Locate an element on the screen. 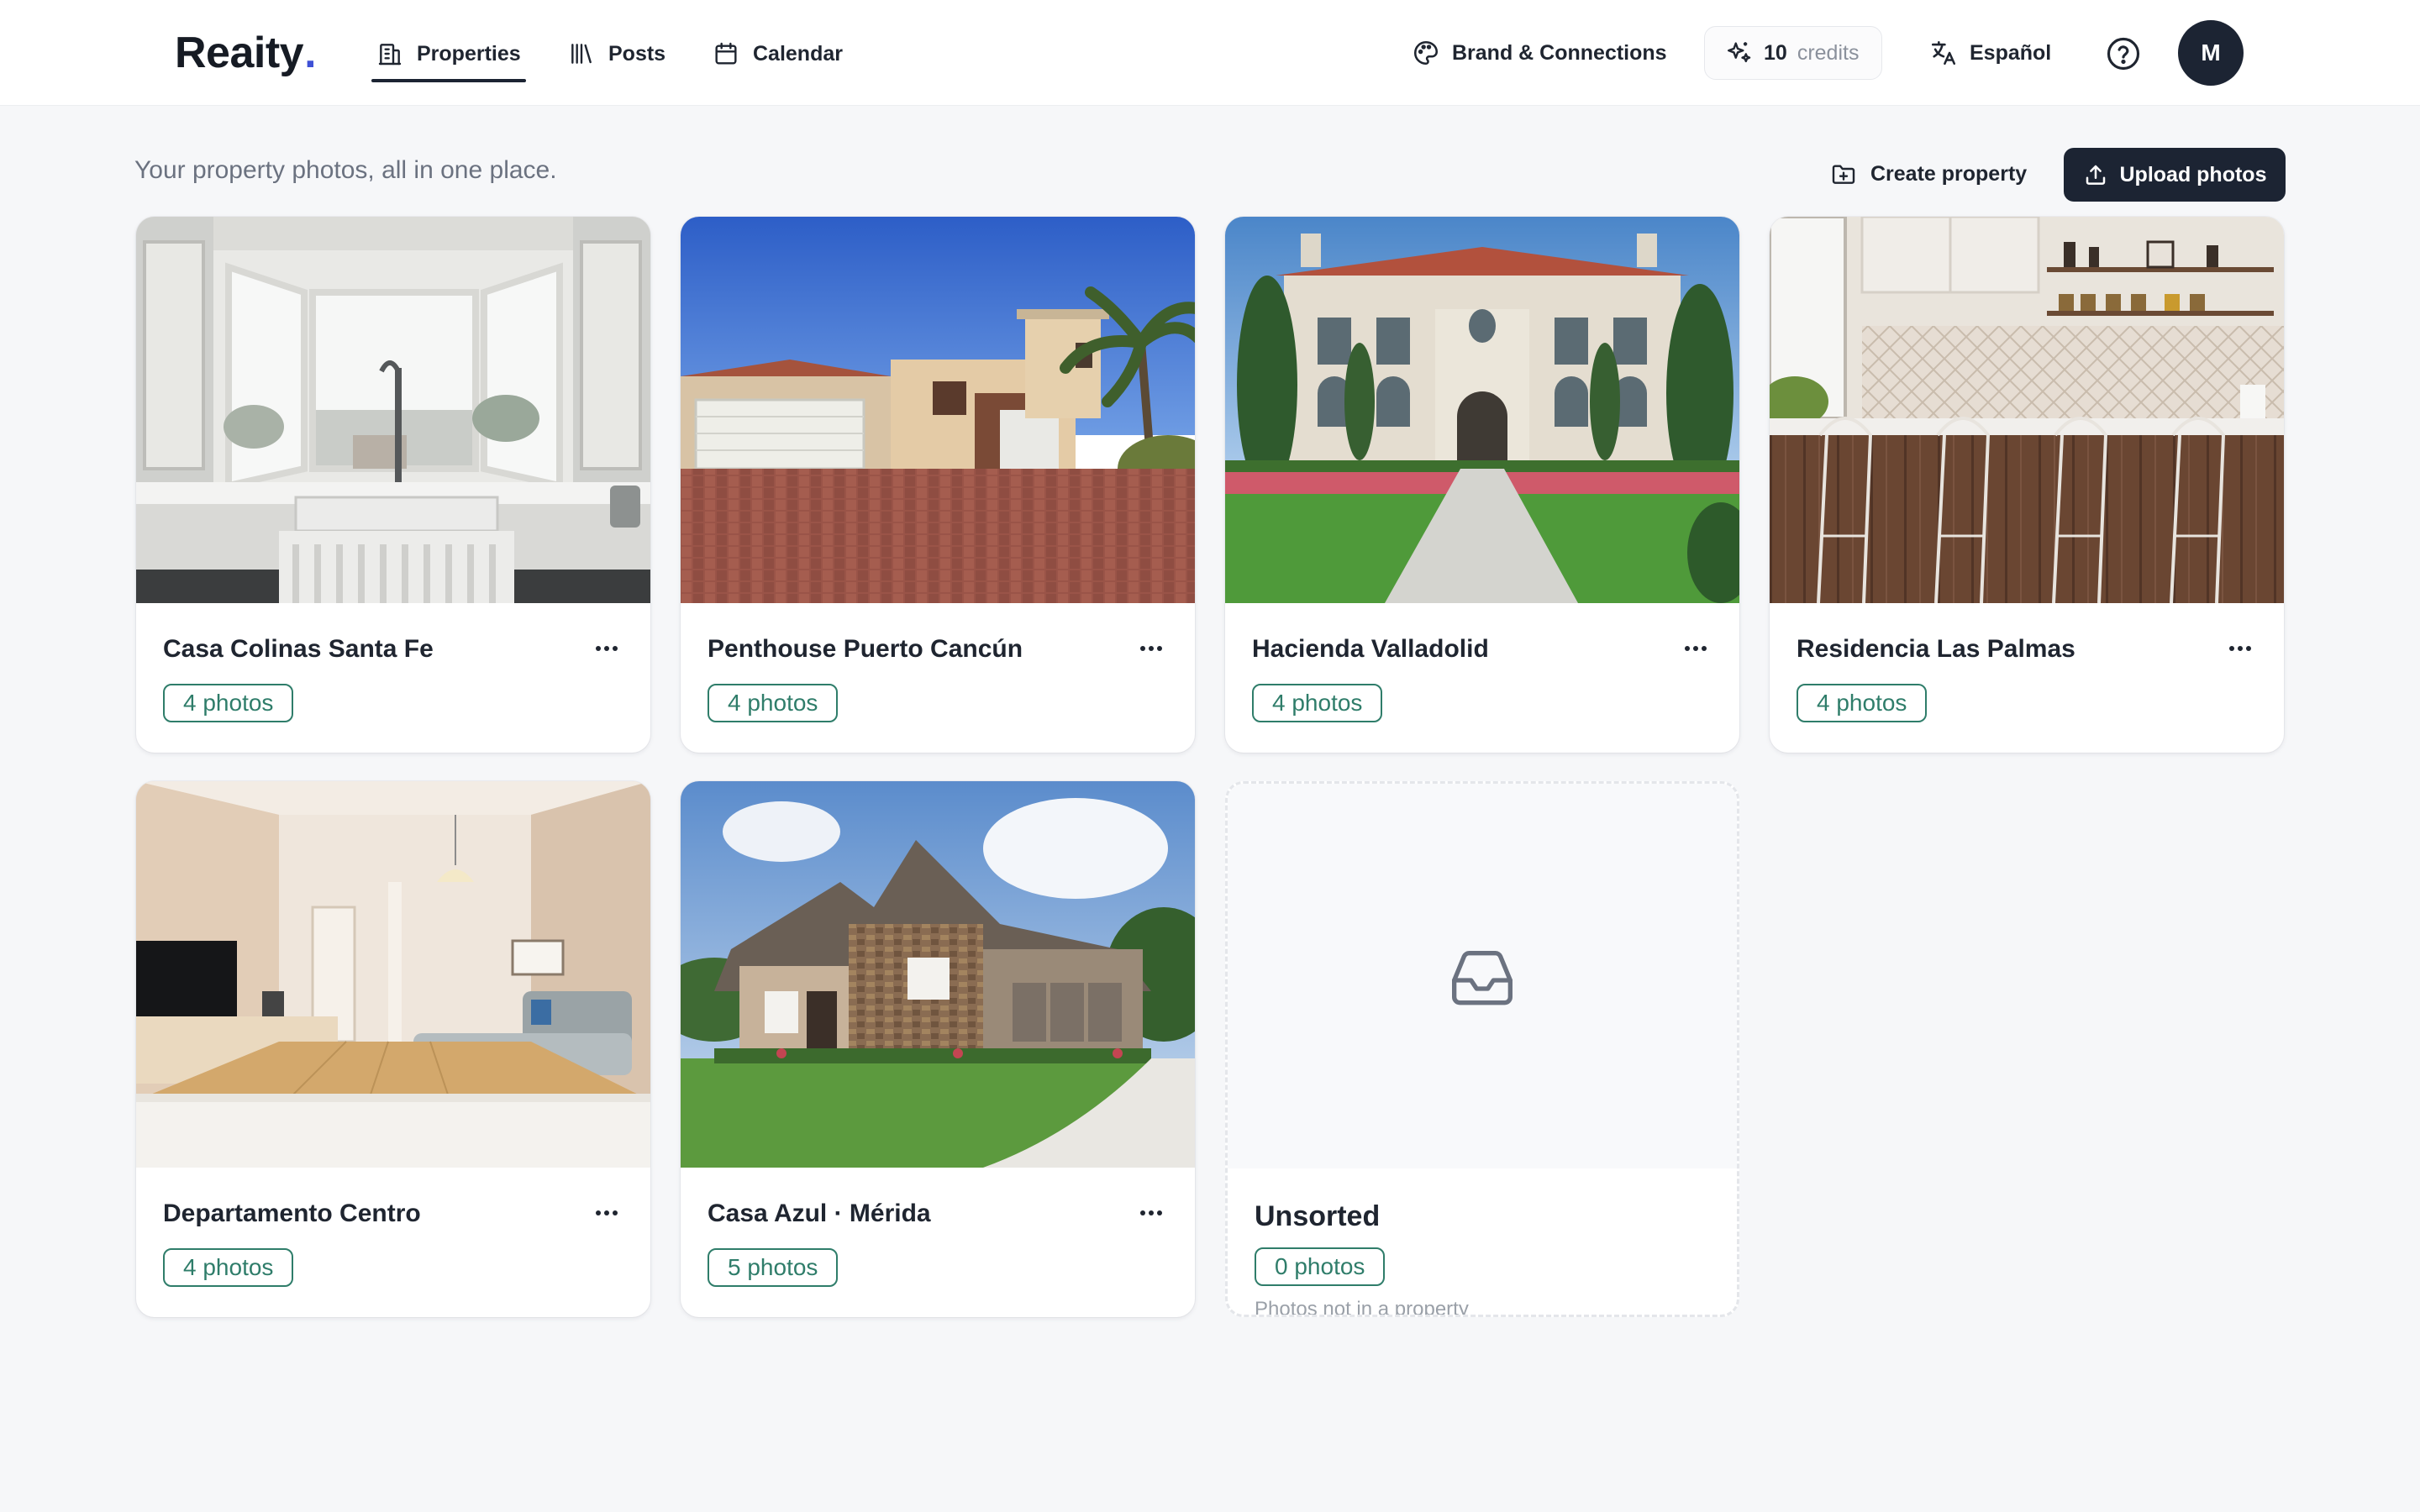 This screenshot has width=2420, height=1512. photo-count-badge: 0 photos is located at coordinates (1320, 1266).